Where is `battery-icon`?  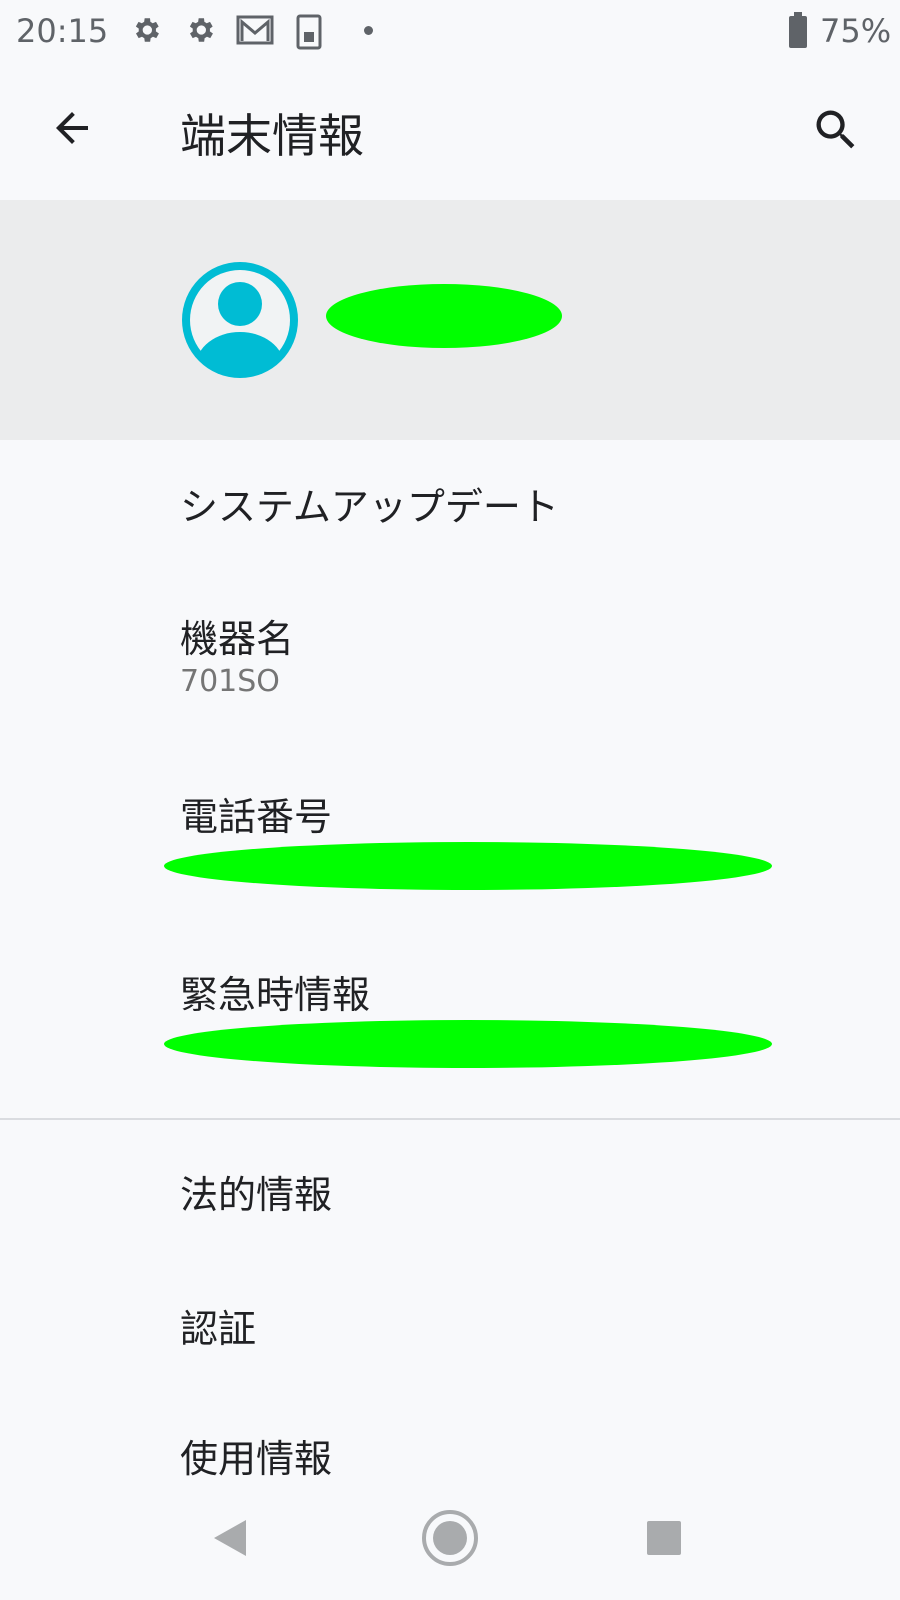 battery-icon is located at coordinates (798, 30).